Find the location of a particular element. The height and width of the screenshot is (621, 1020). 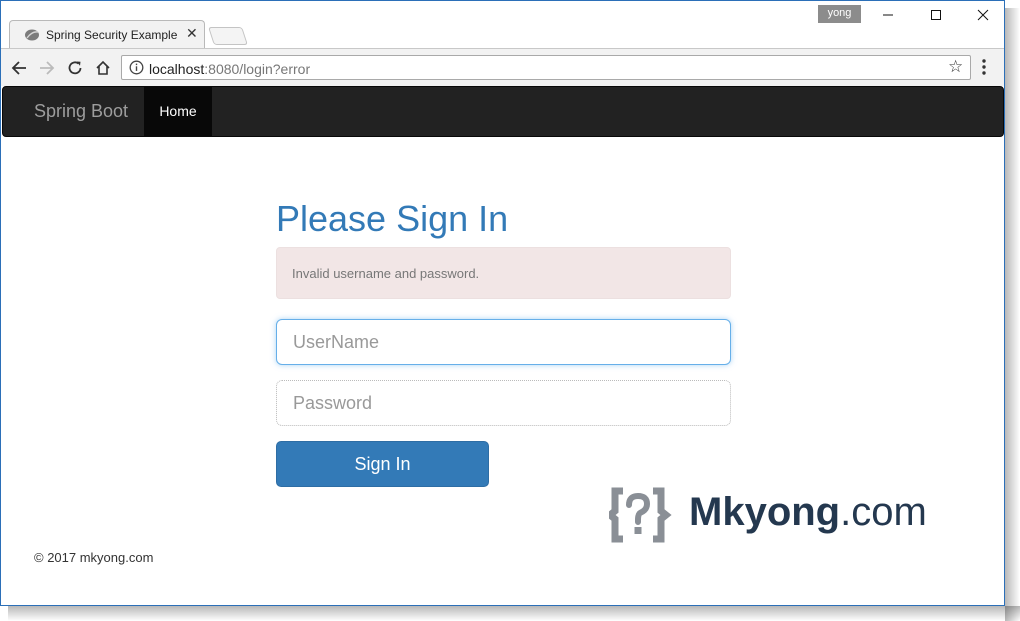

reload-icon is located at coordinates (75, 68).